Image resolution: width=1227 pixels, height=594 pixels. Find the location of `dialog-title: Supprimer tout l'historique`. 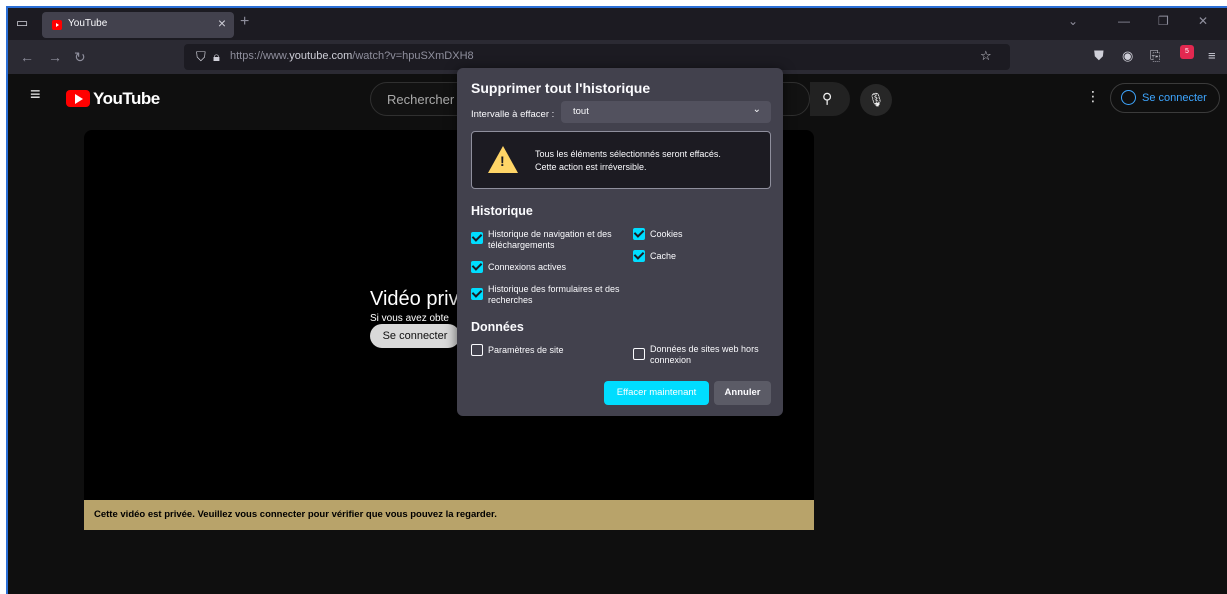

dialog-title: Supprimer tout l'historique is located at coordinates (561, 88).